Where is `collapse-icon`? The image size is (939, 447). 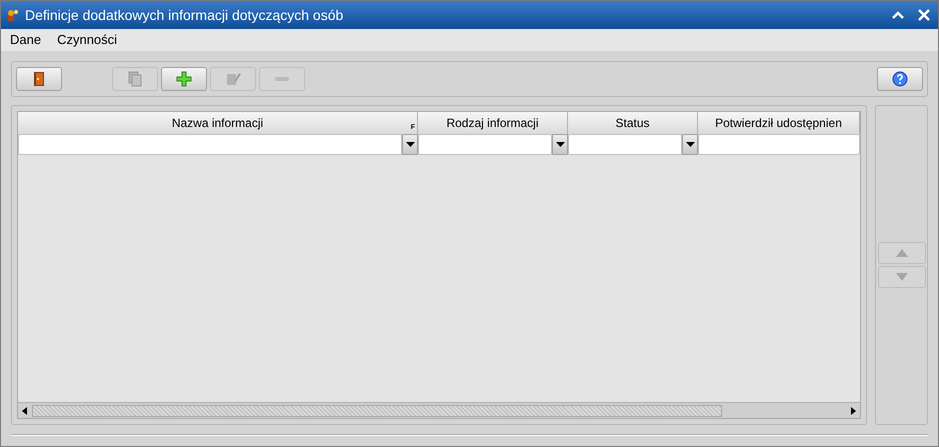 collapse-icon is located at coordinates (898, 15).